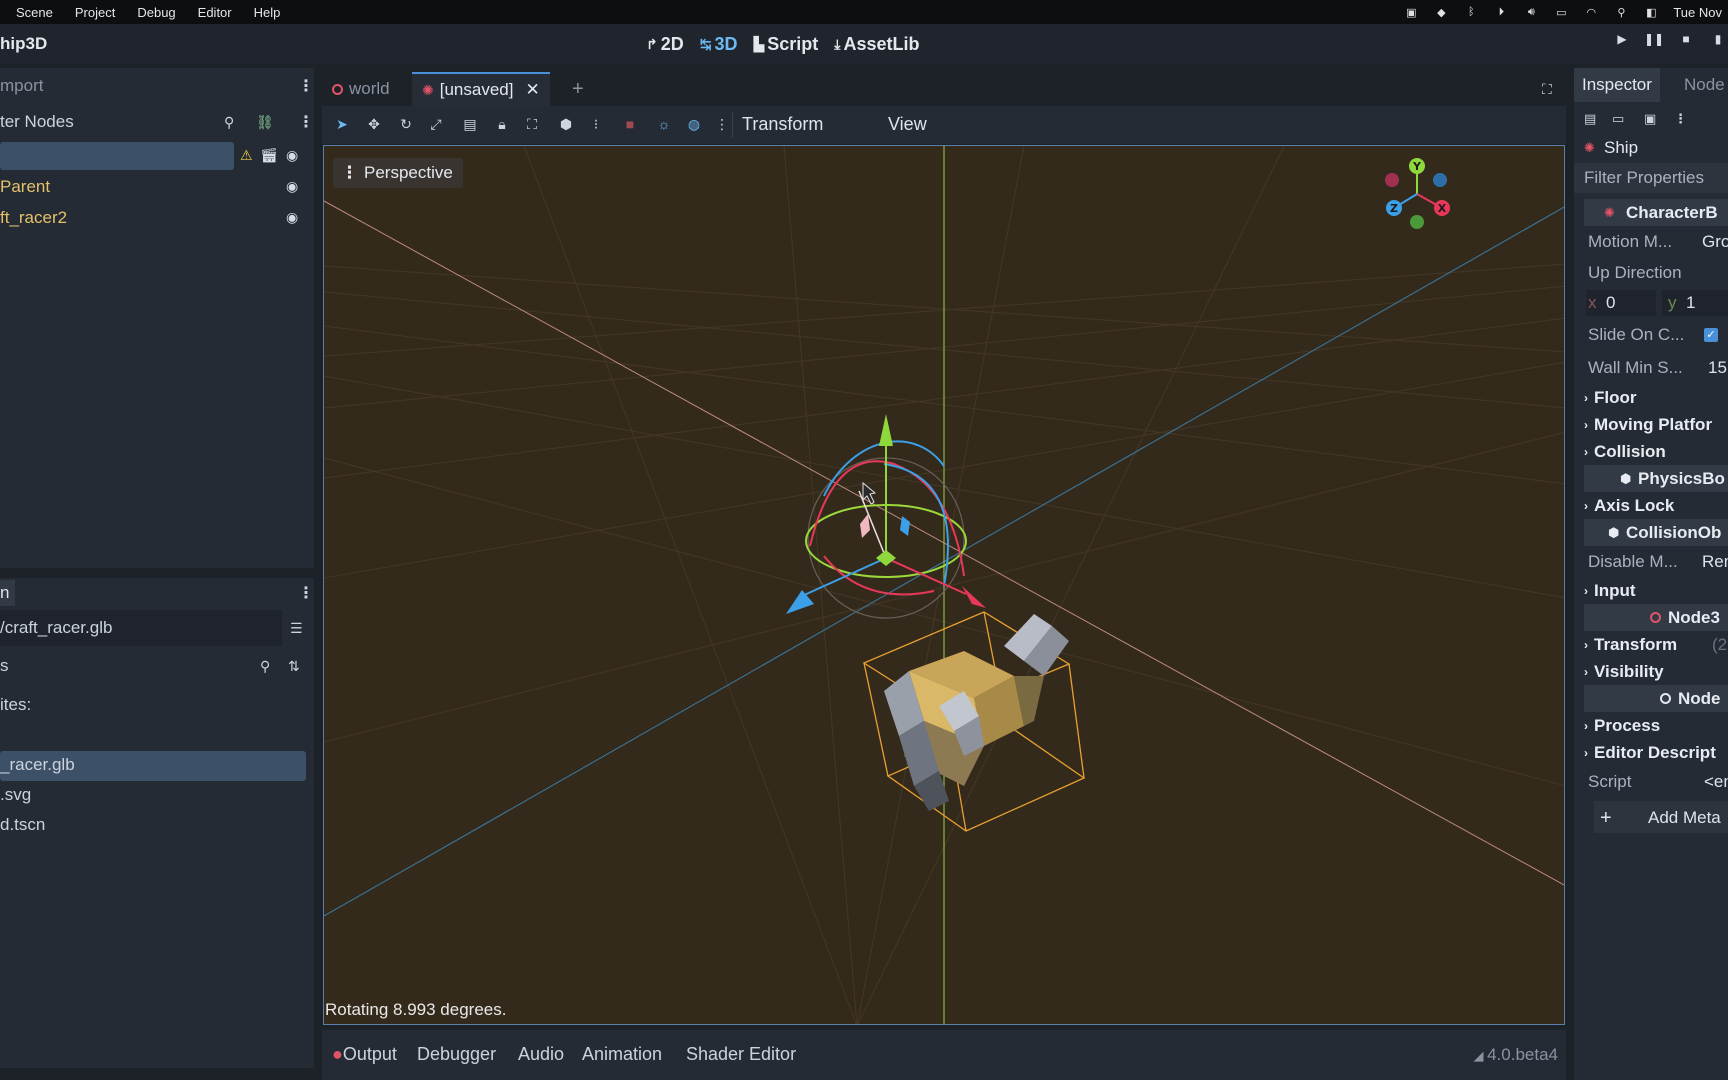 This screenshot has height=1080, width=1728. What do you see at coordinates (364, 1054) in the screenshot?
I see `tab-output: ●Output` at bounding box center [364, 1054].